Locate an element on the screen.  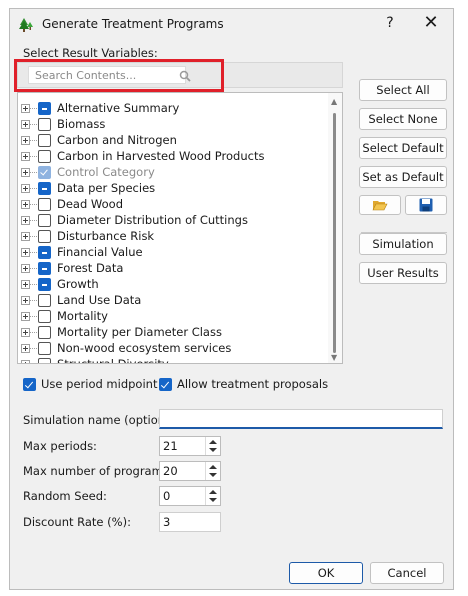
tree-item: Diameter Distribution of Cuttings is located at coordinates (173, 221).